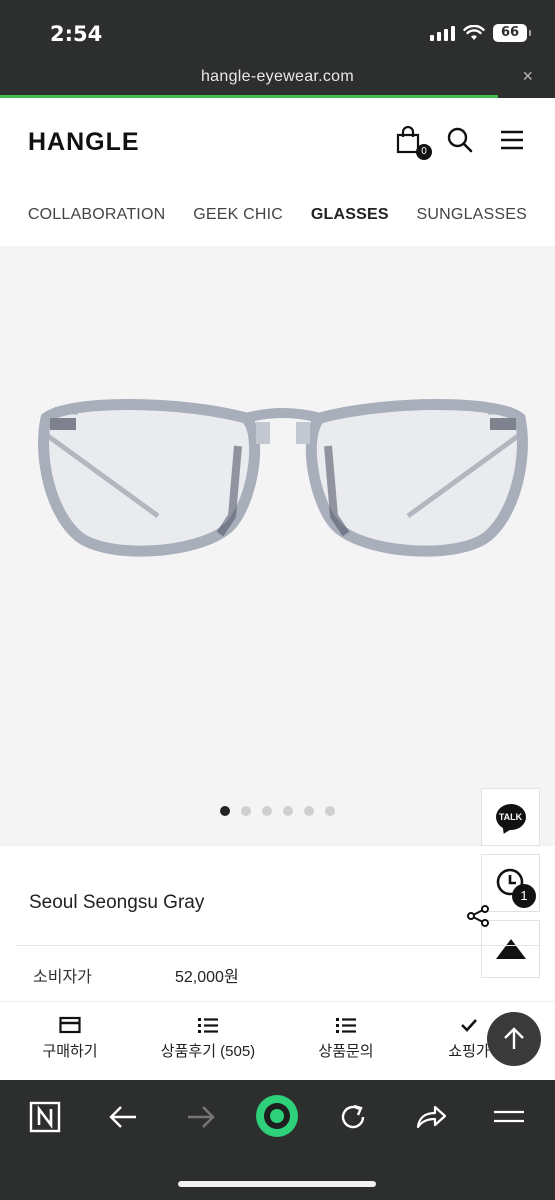 The width and height of the screenshot is (555, 1200). What do you see at coordinates (350, 215) in the screenshot?
I see `category-glasses: GLASSES` at bounding box center [350, 215].